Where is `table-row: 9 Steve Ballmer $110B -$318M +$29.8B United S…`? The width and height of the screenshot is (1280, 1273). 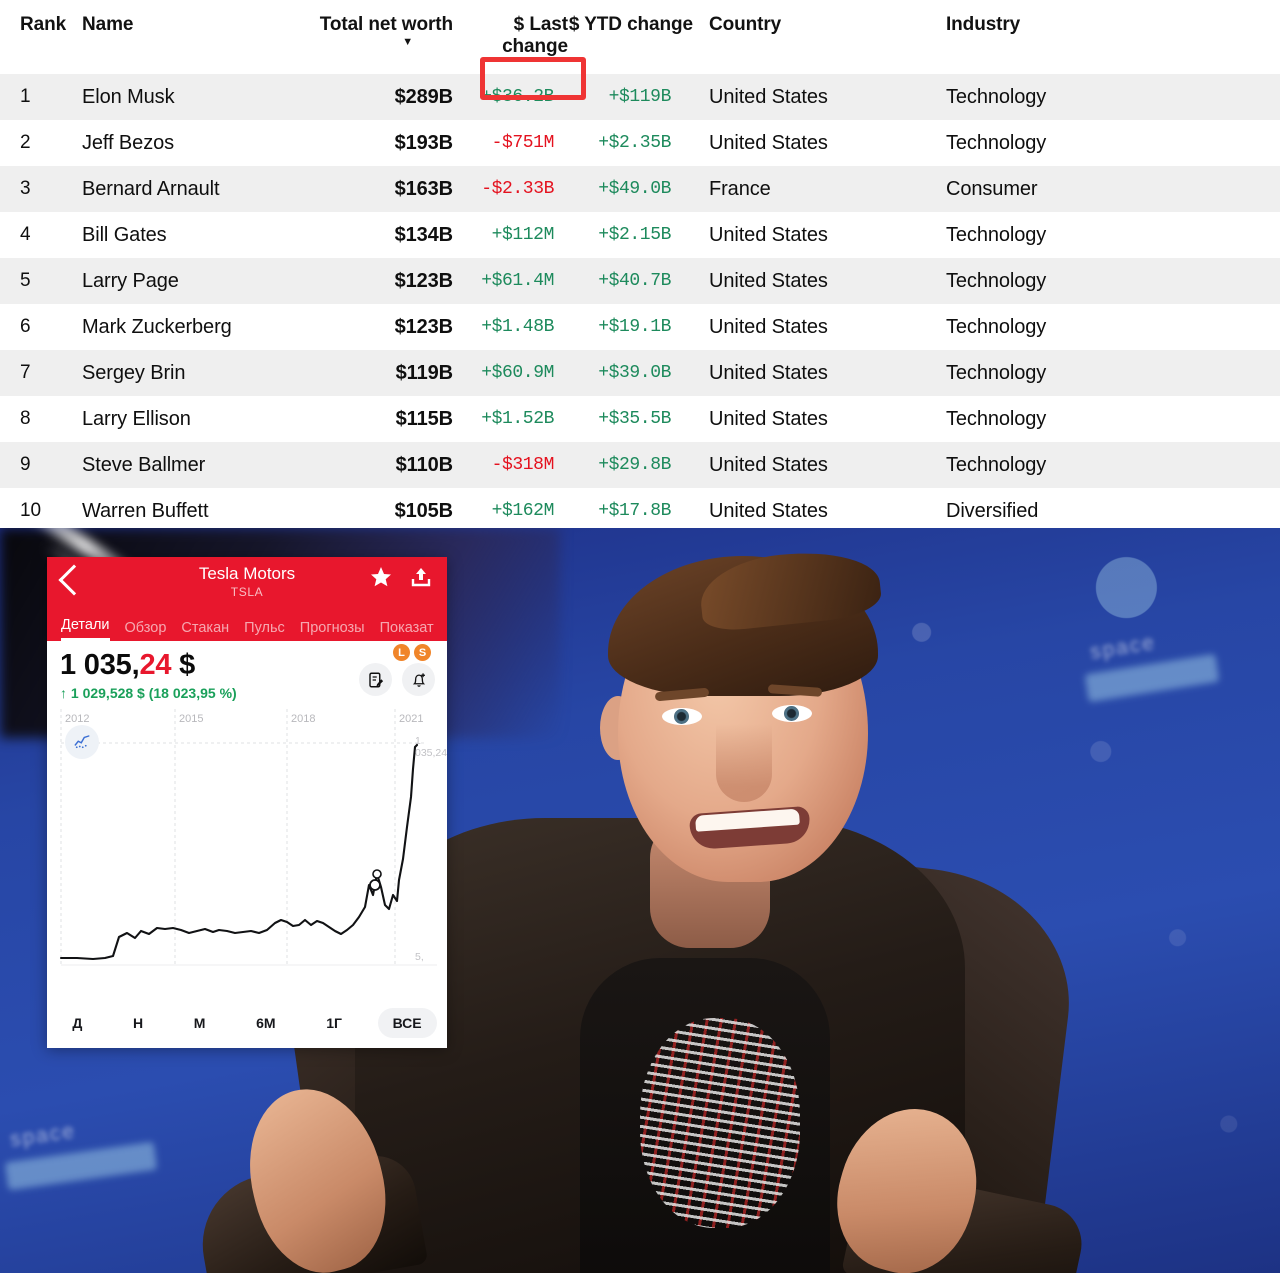
table-row: 9 Steve Ballmer $110B -$318M +$29.8B United S… is located at coordinates (640, 465).